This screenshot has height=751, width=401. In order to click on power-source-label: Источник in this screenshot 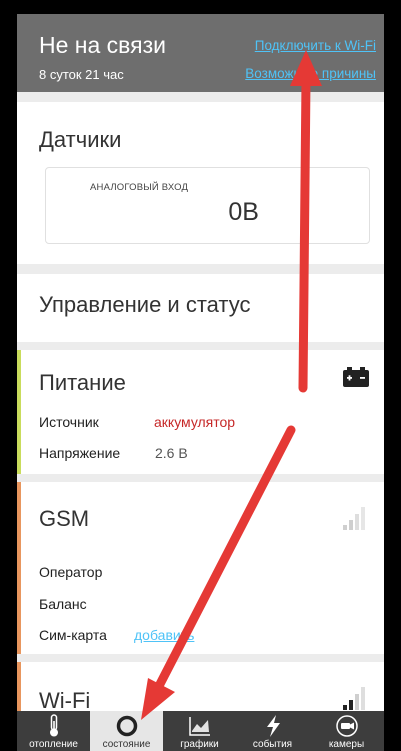, I will do `click(69, 422)`.